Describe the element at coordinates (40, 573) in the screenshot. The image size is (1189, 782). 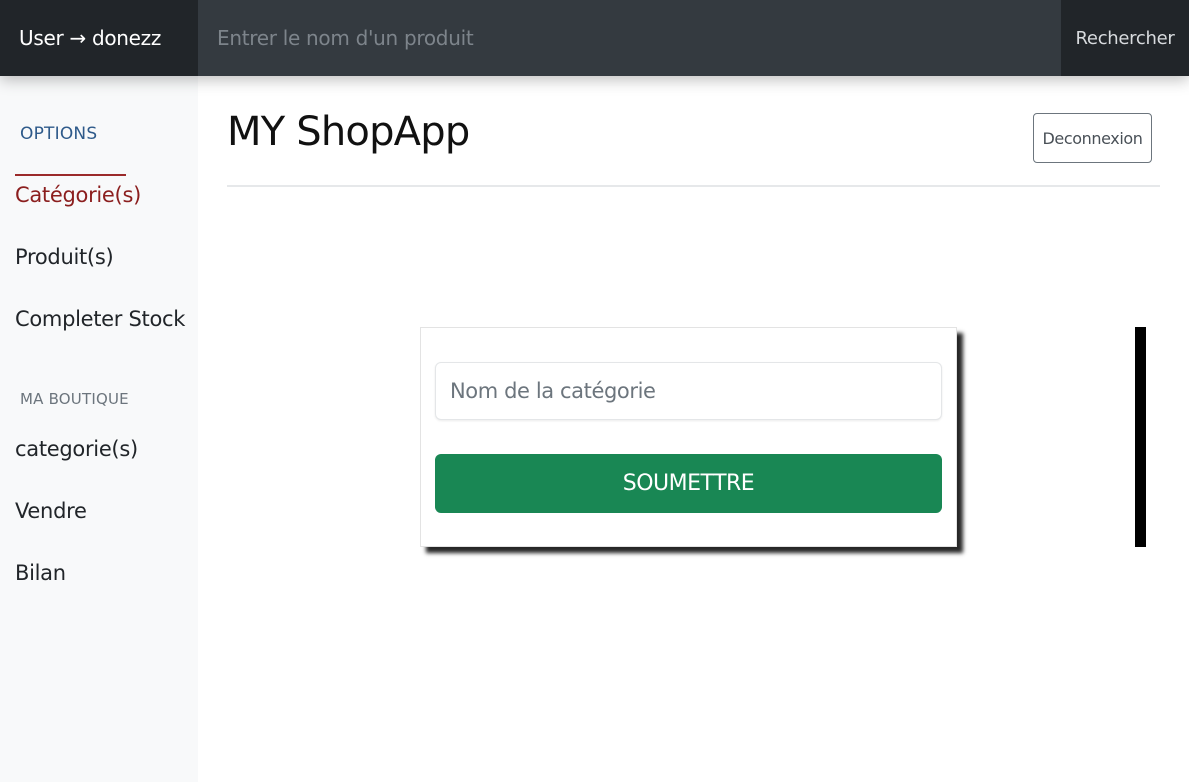
I see `sidebar-item-report: Bilan` at that location.